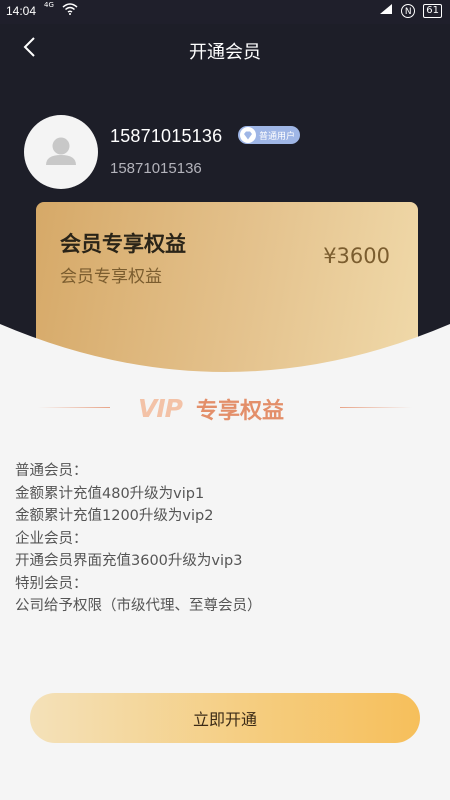  I want to click on nfc-icon: N, so click(408, 10).